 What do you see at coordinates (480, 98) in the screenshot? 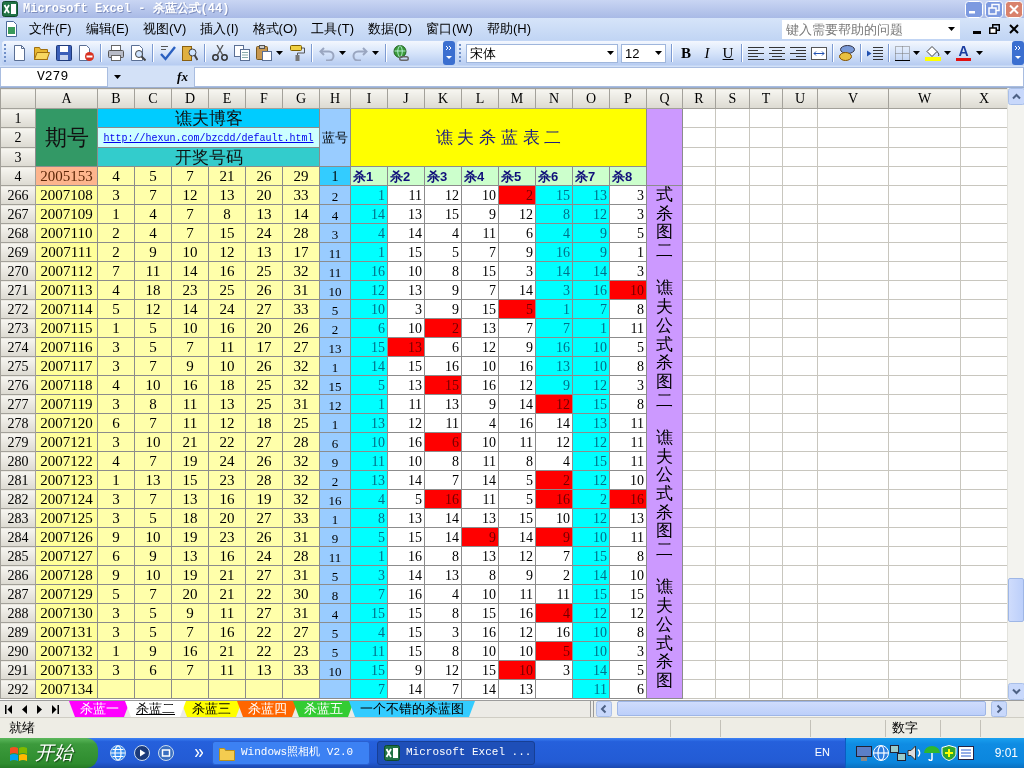
I see `column-header: L` at bounding box center [480, 98].